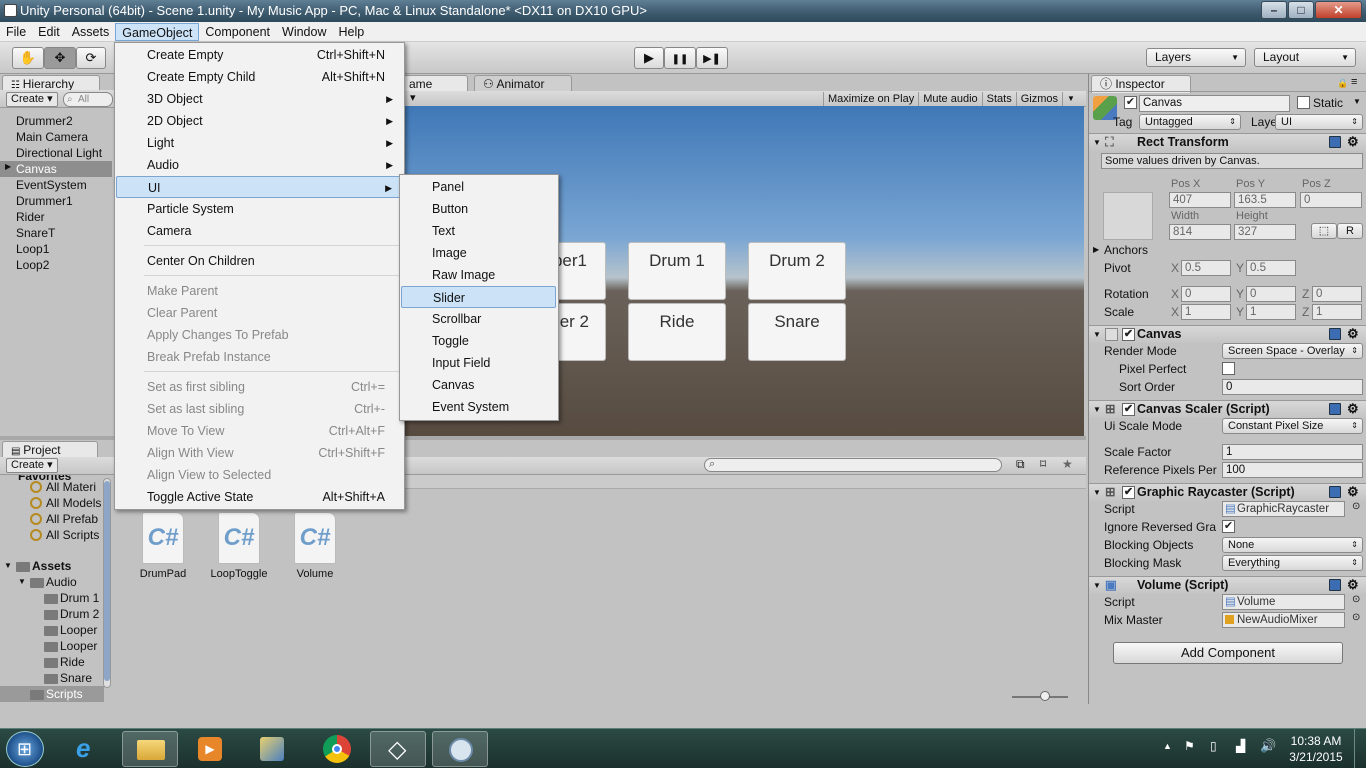  What do you see at coordinates (1128, 334) in the screenshot?
I see `canvas-enabled-checkbox: ✔` at bounding box center [1128, 334].